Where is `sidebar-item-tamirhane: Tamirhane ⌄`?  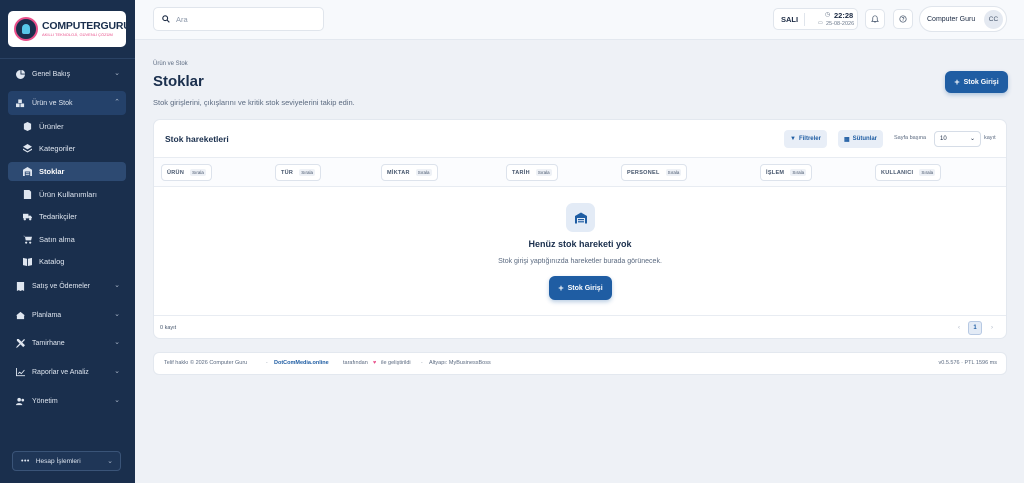
sidebar-item-tamirhane: Tamirhane ⌄ is located at coordinates (67, 343).